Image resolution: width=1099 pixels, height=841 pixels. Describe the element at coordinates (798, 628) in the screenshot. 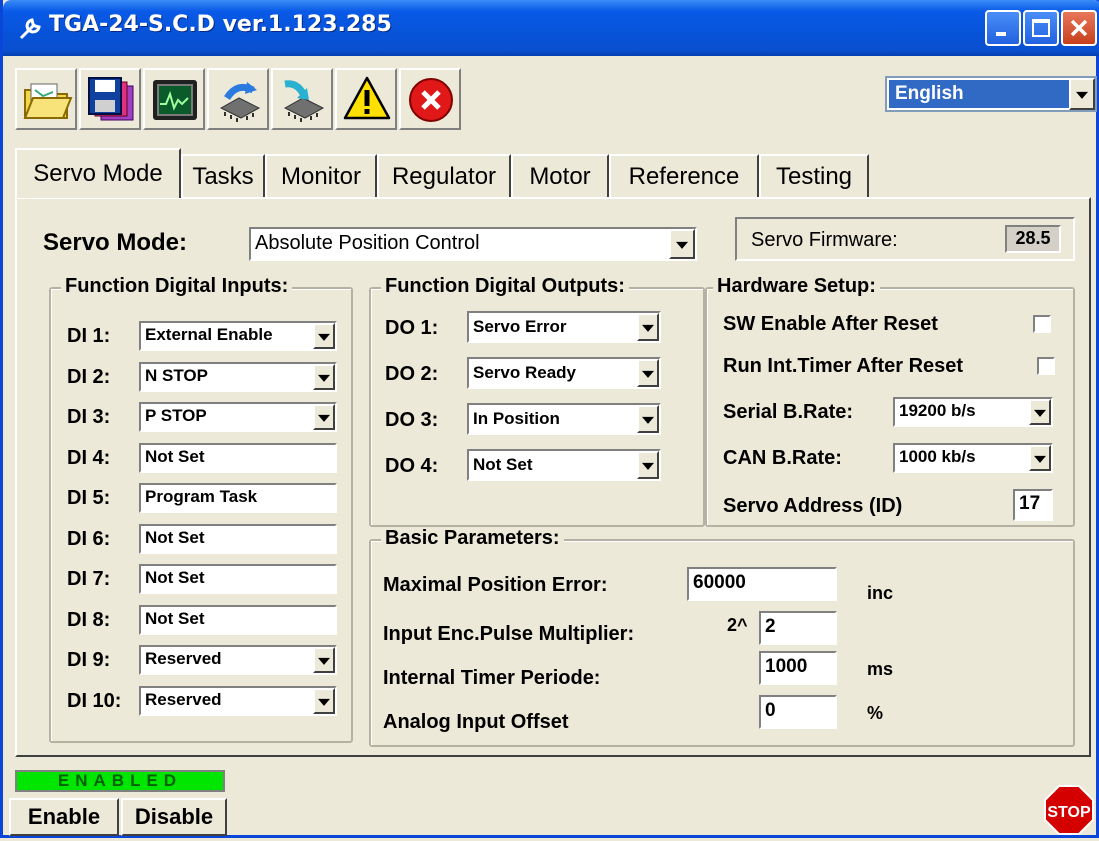

I see `enc-mult-input: 2` at that location.